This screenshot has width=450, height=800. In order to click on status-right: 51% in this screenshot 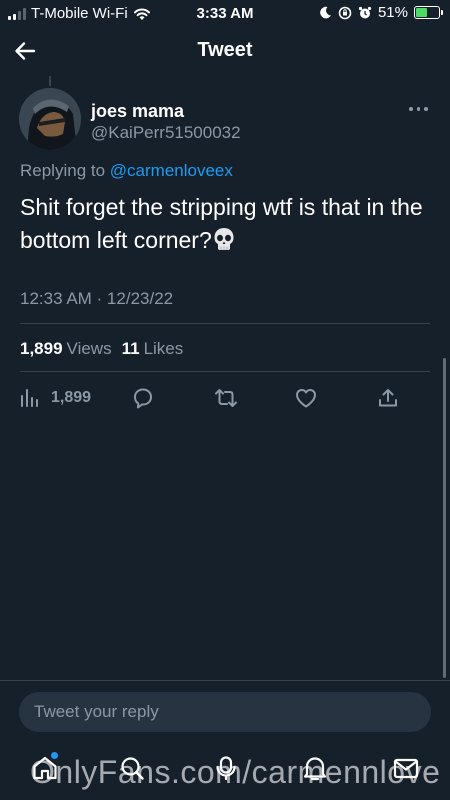, I will do `click(381, 12)`.